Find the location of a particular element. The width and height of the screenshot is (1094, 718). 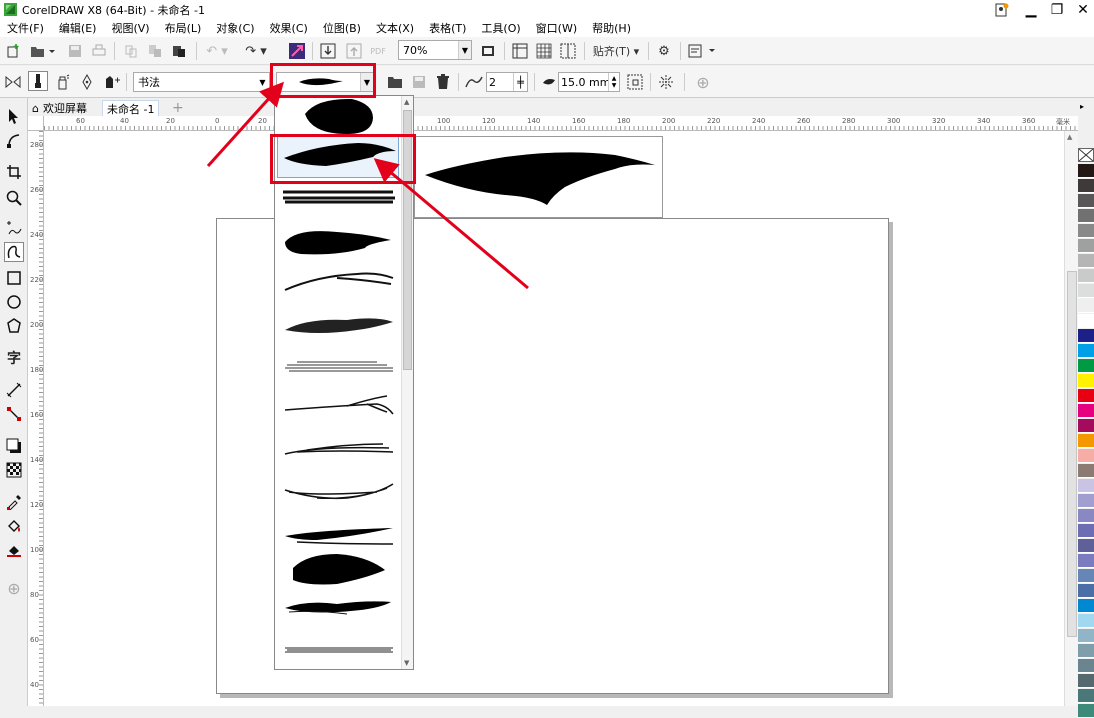

add-tab-icon: + is located at coordinates (178, 108).